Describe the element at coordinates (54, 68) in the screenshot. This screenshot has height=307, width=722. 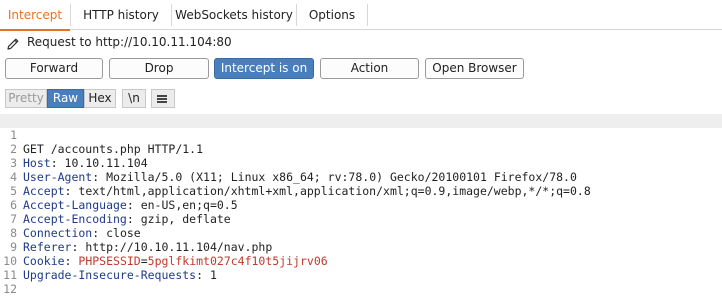
I see `forward-button: Forward` at that location.